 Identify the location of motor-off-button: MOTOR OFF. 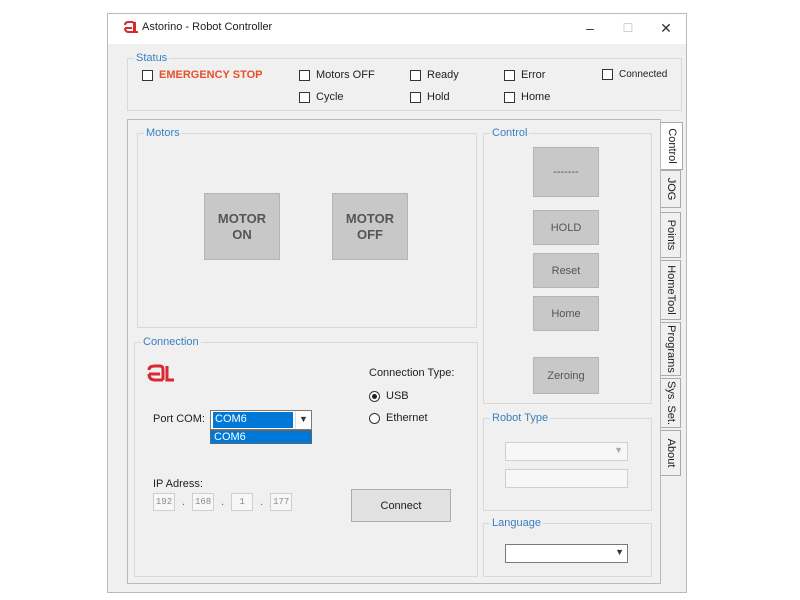
(370, 226).